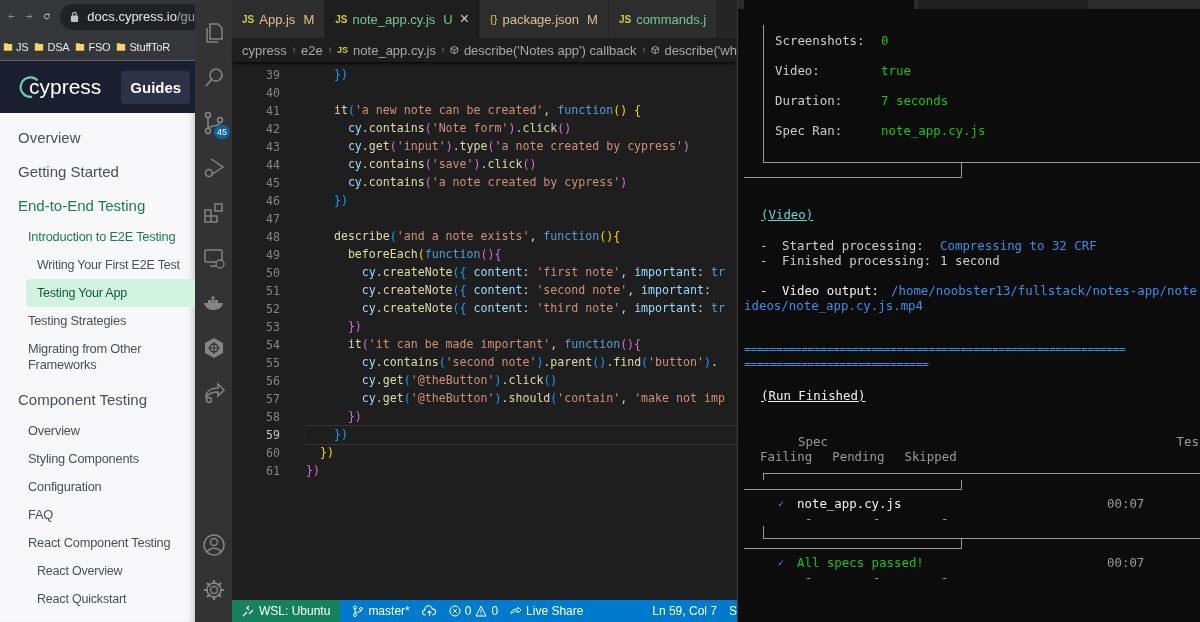  Describe the element at coordinates (381, 611) in the screenshot. I see `branch-indicator: master*` at that location.